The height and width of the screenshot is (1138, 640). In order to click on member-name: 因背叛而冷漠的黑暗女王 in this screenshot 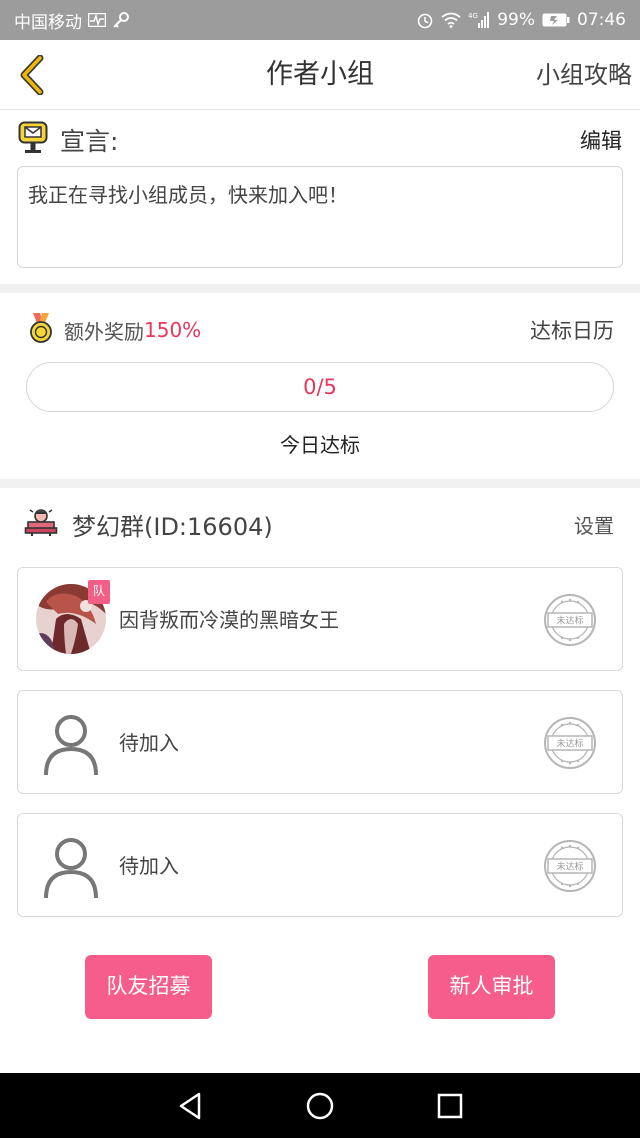, I will do `click(229, 620)`.